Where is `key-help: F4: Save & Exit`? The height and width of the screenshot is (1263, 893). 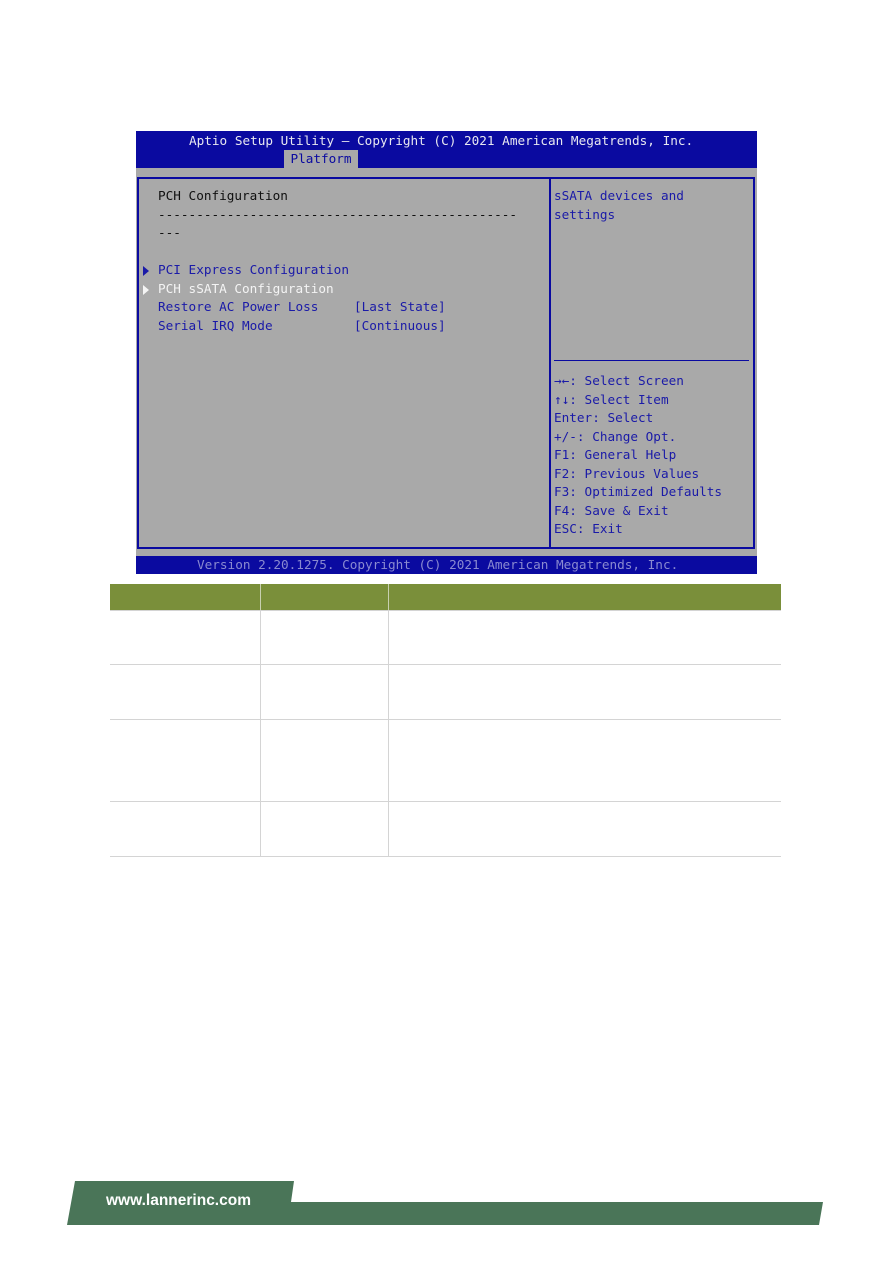
key-help: F4: Save & Exit is located at coordinates (611, 510).